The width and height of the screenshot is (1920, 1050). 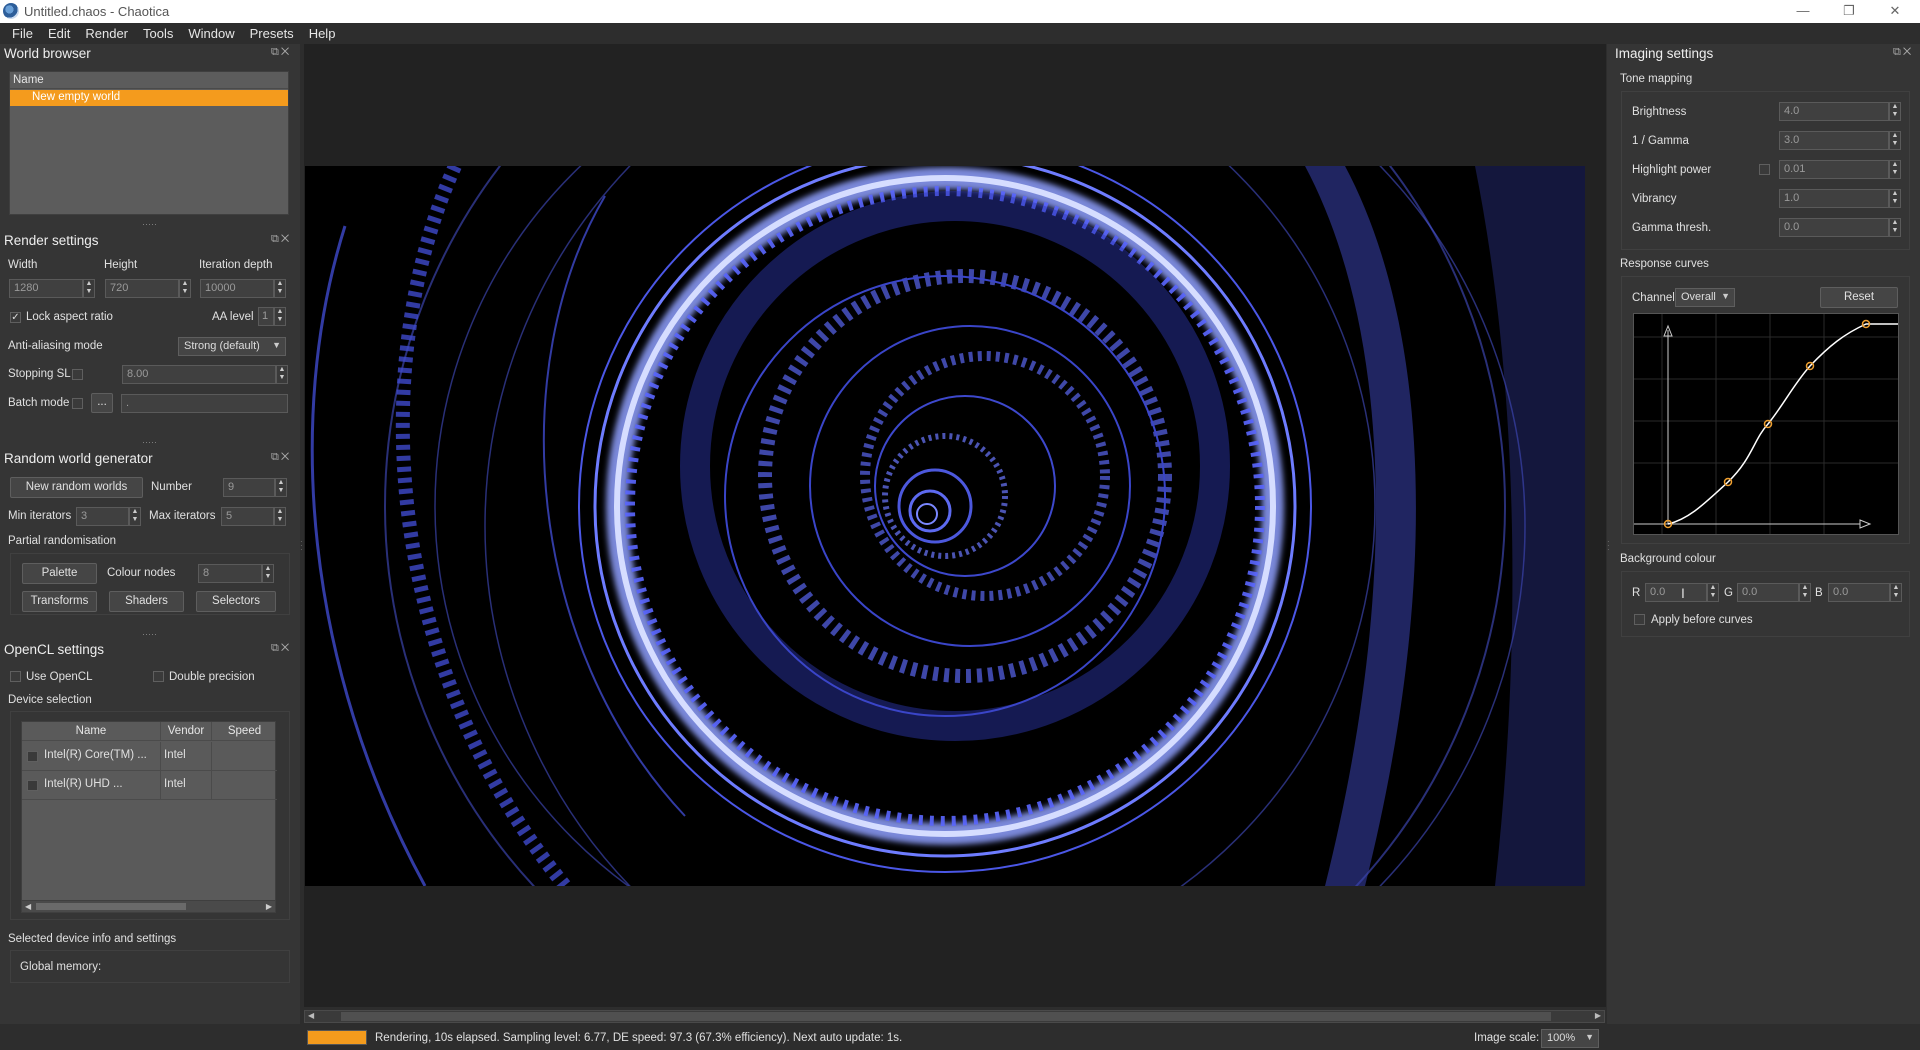 I want to click on r-input: 0.0, so click(x=1676, y=592).